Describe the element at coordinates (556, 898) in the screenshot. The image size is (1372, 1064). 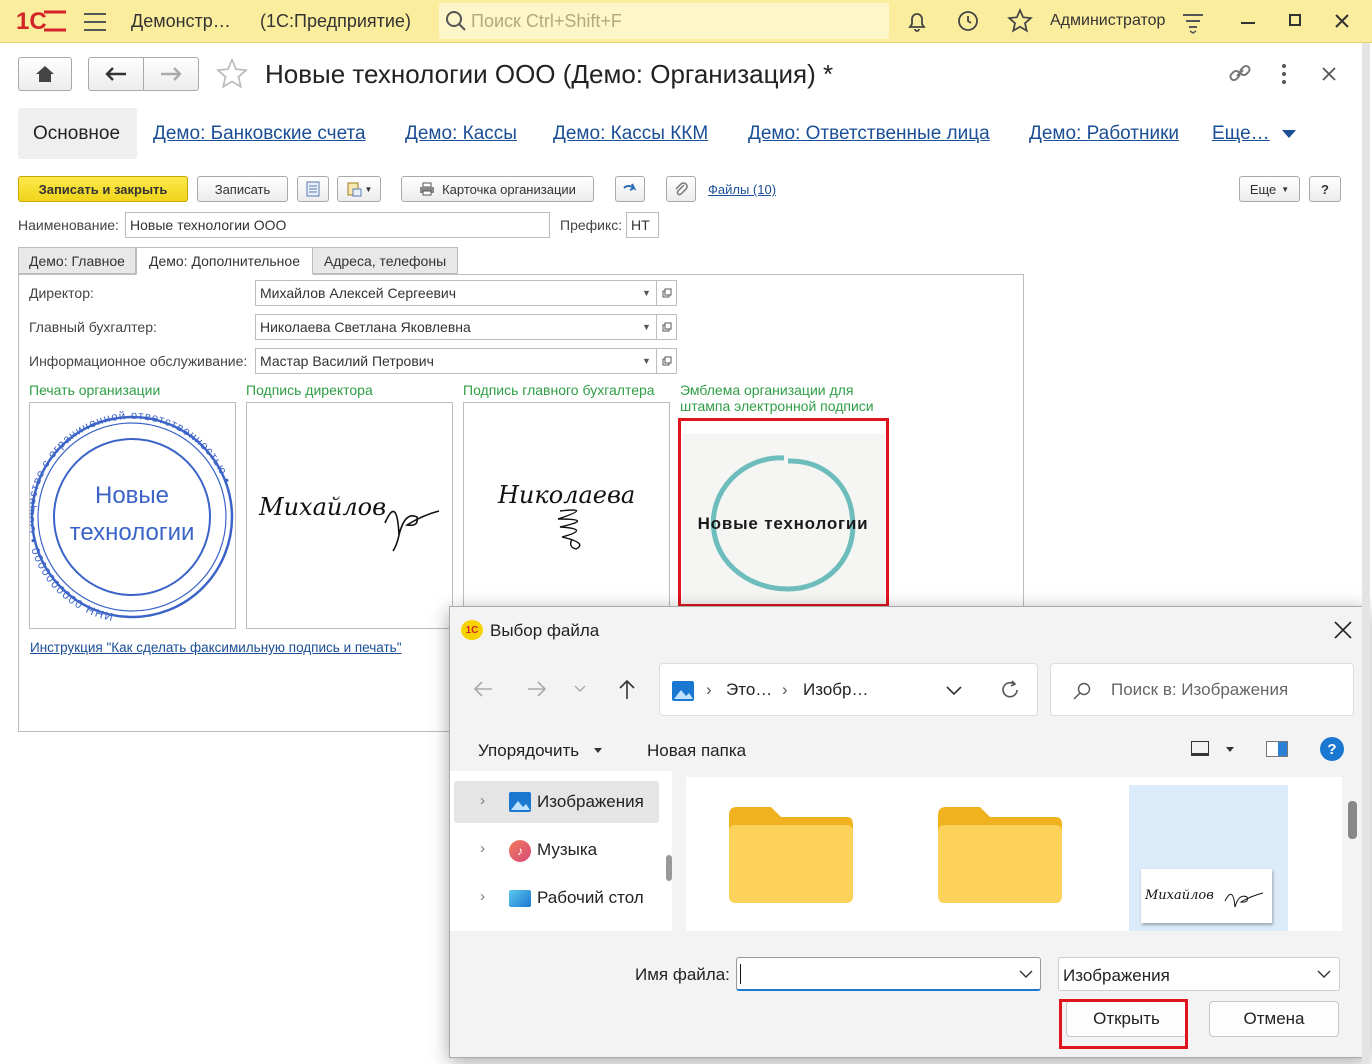
I see `tree-item-desktop: › Рабочий стол` at that location.